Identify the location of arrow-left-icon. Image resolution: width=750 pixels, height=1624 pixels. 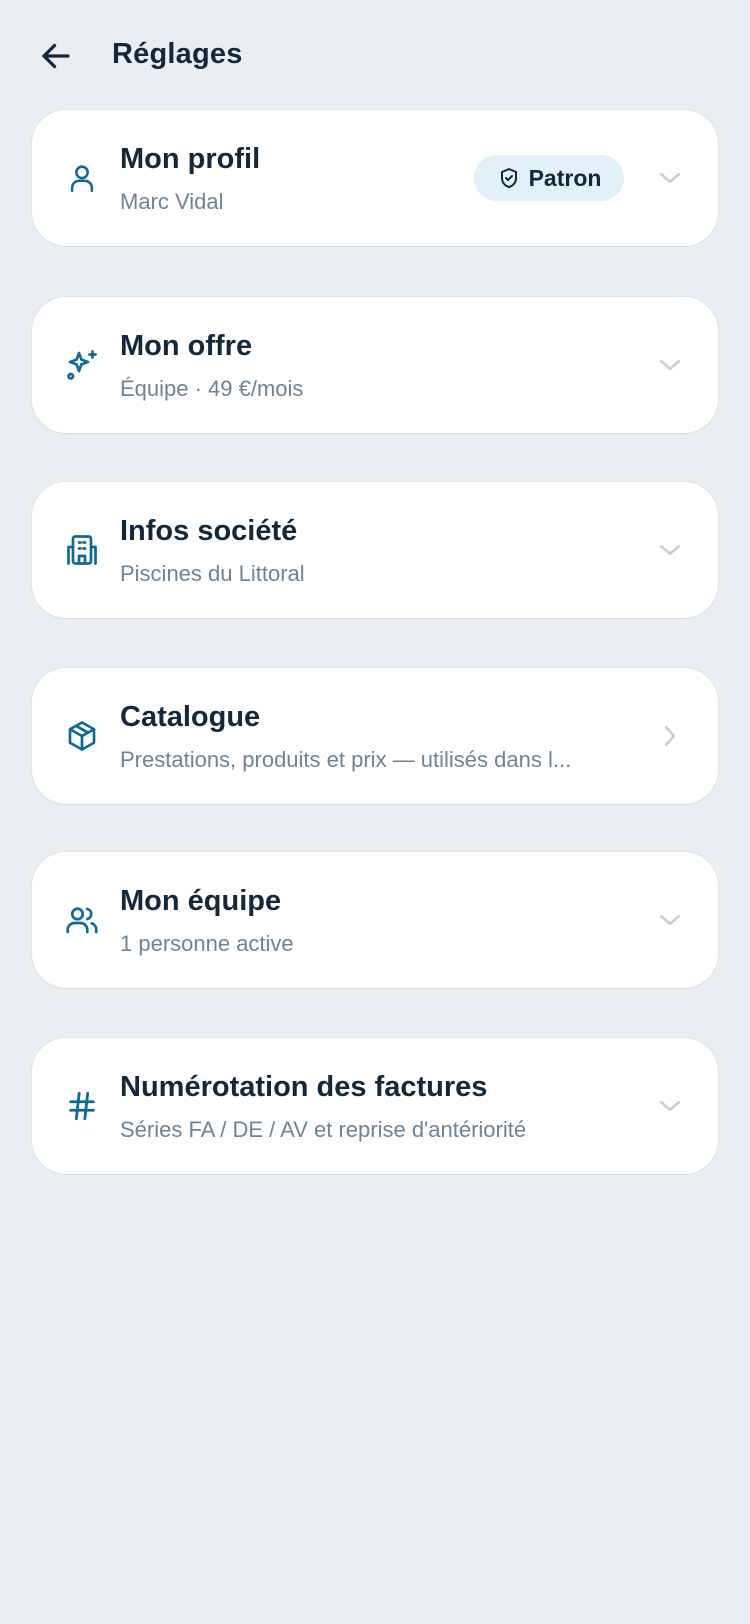
(56, 56).